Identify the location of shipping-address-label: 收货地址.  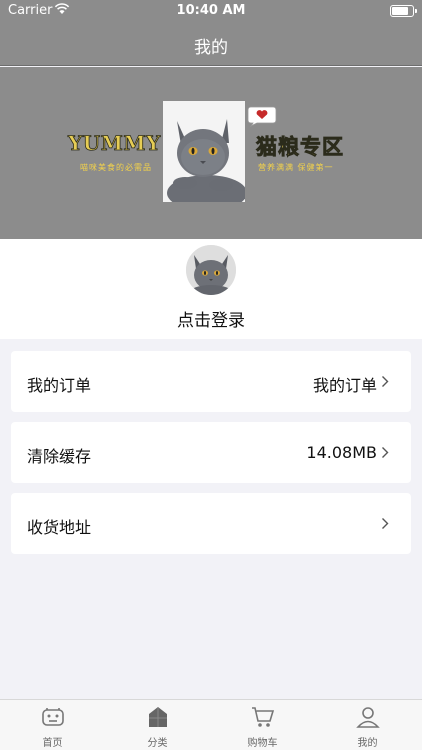
(59, 527).